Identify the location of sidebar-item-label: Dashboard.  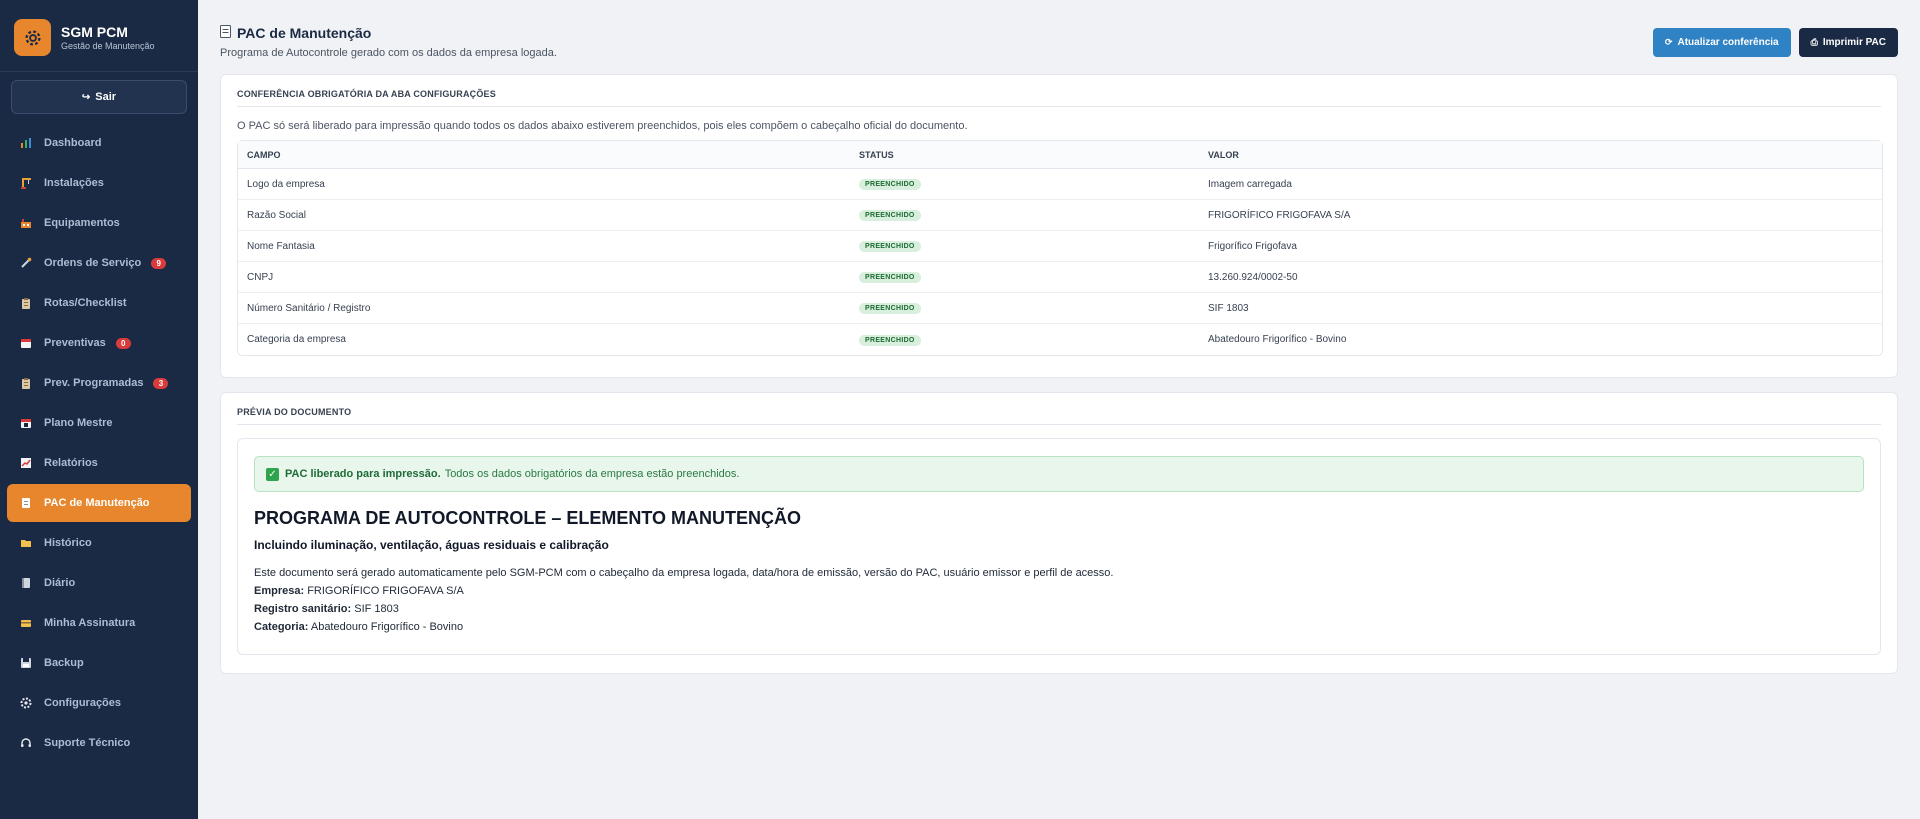
(73, 143).